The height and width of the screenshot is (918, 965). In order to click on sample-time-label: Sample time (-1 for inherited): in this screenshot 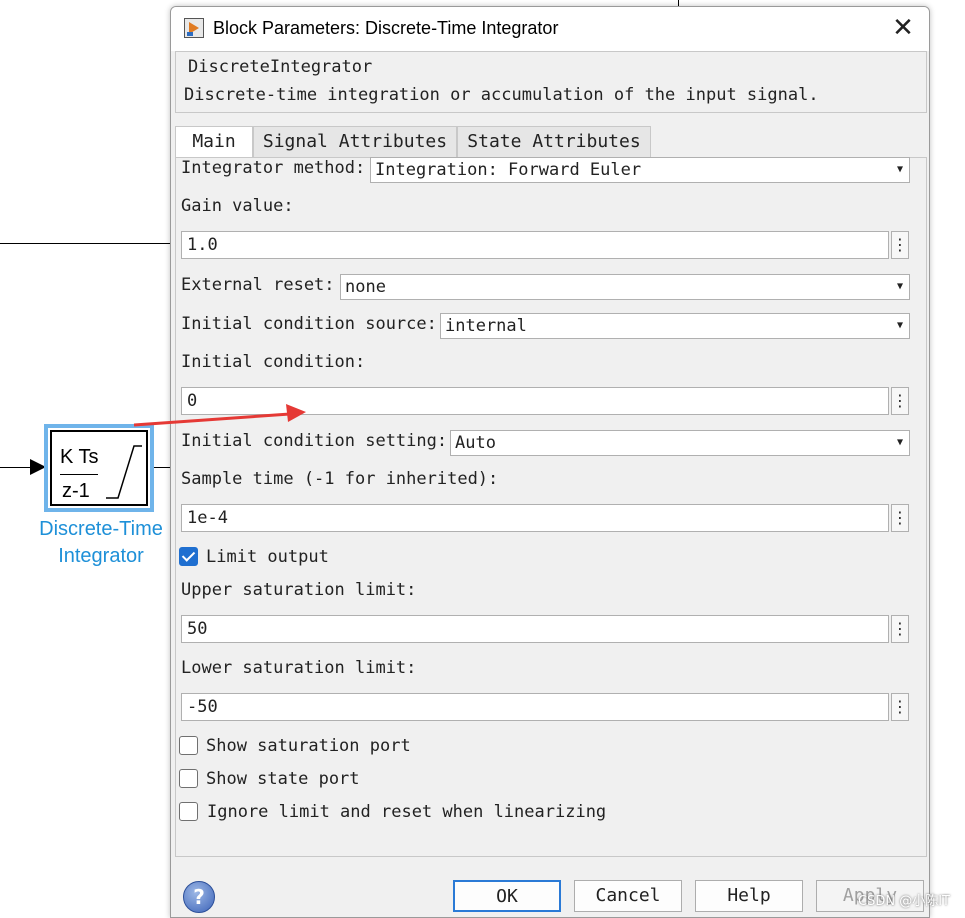, I will do `click(340, 479)`.